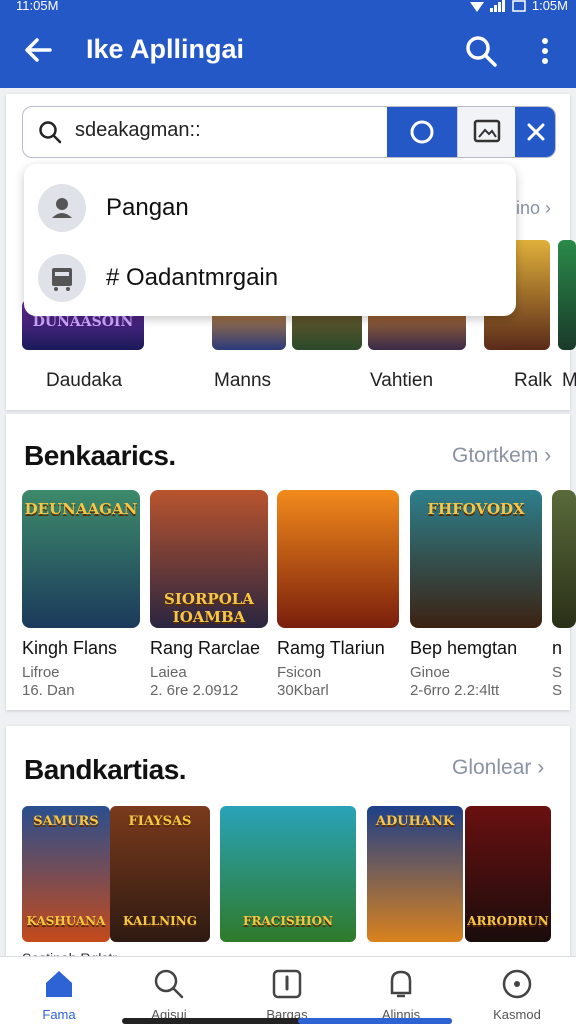 This screenshot has width=576, height=1025. I want to click on search-input: sdeakagman::, so click(138, 130).